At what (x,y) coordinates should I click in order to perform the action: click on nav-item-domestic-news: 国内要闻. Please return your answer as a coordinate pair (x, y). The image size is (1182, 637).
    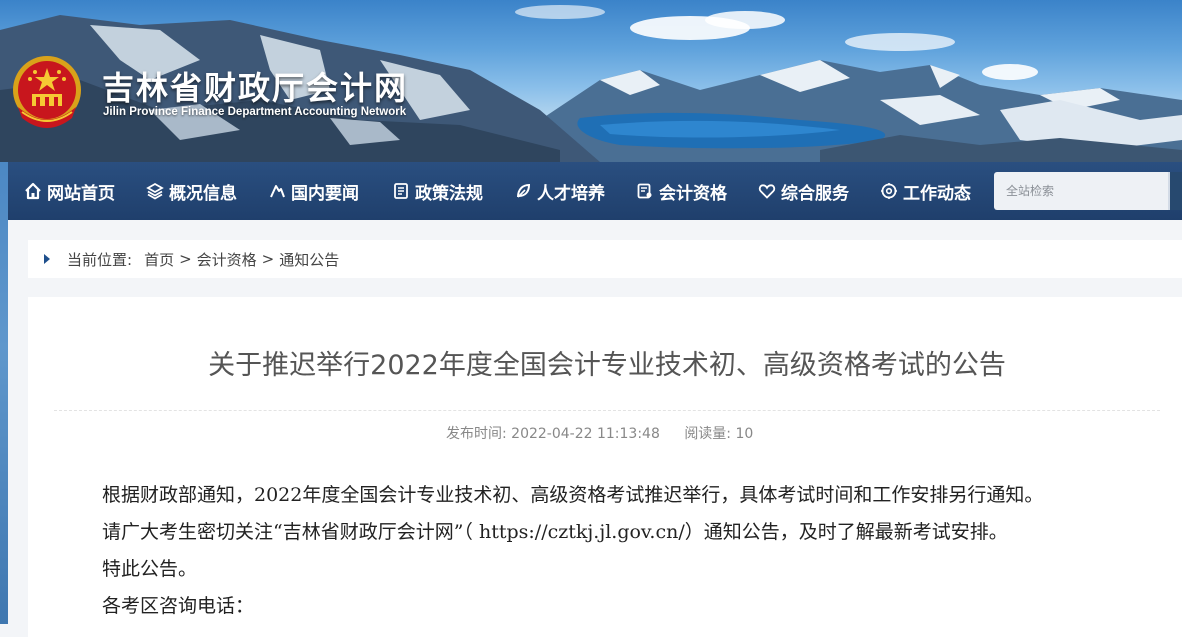
    Looking at the image, I should click on (313, 191).